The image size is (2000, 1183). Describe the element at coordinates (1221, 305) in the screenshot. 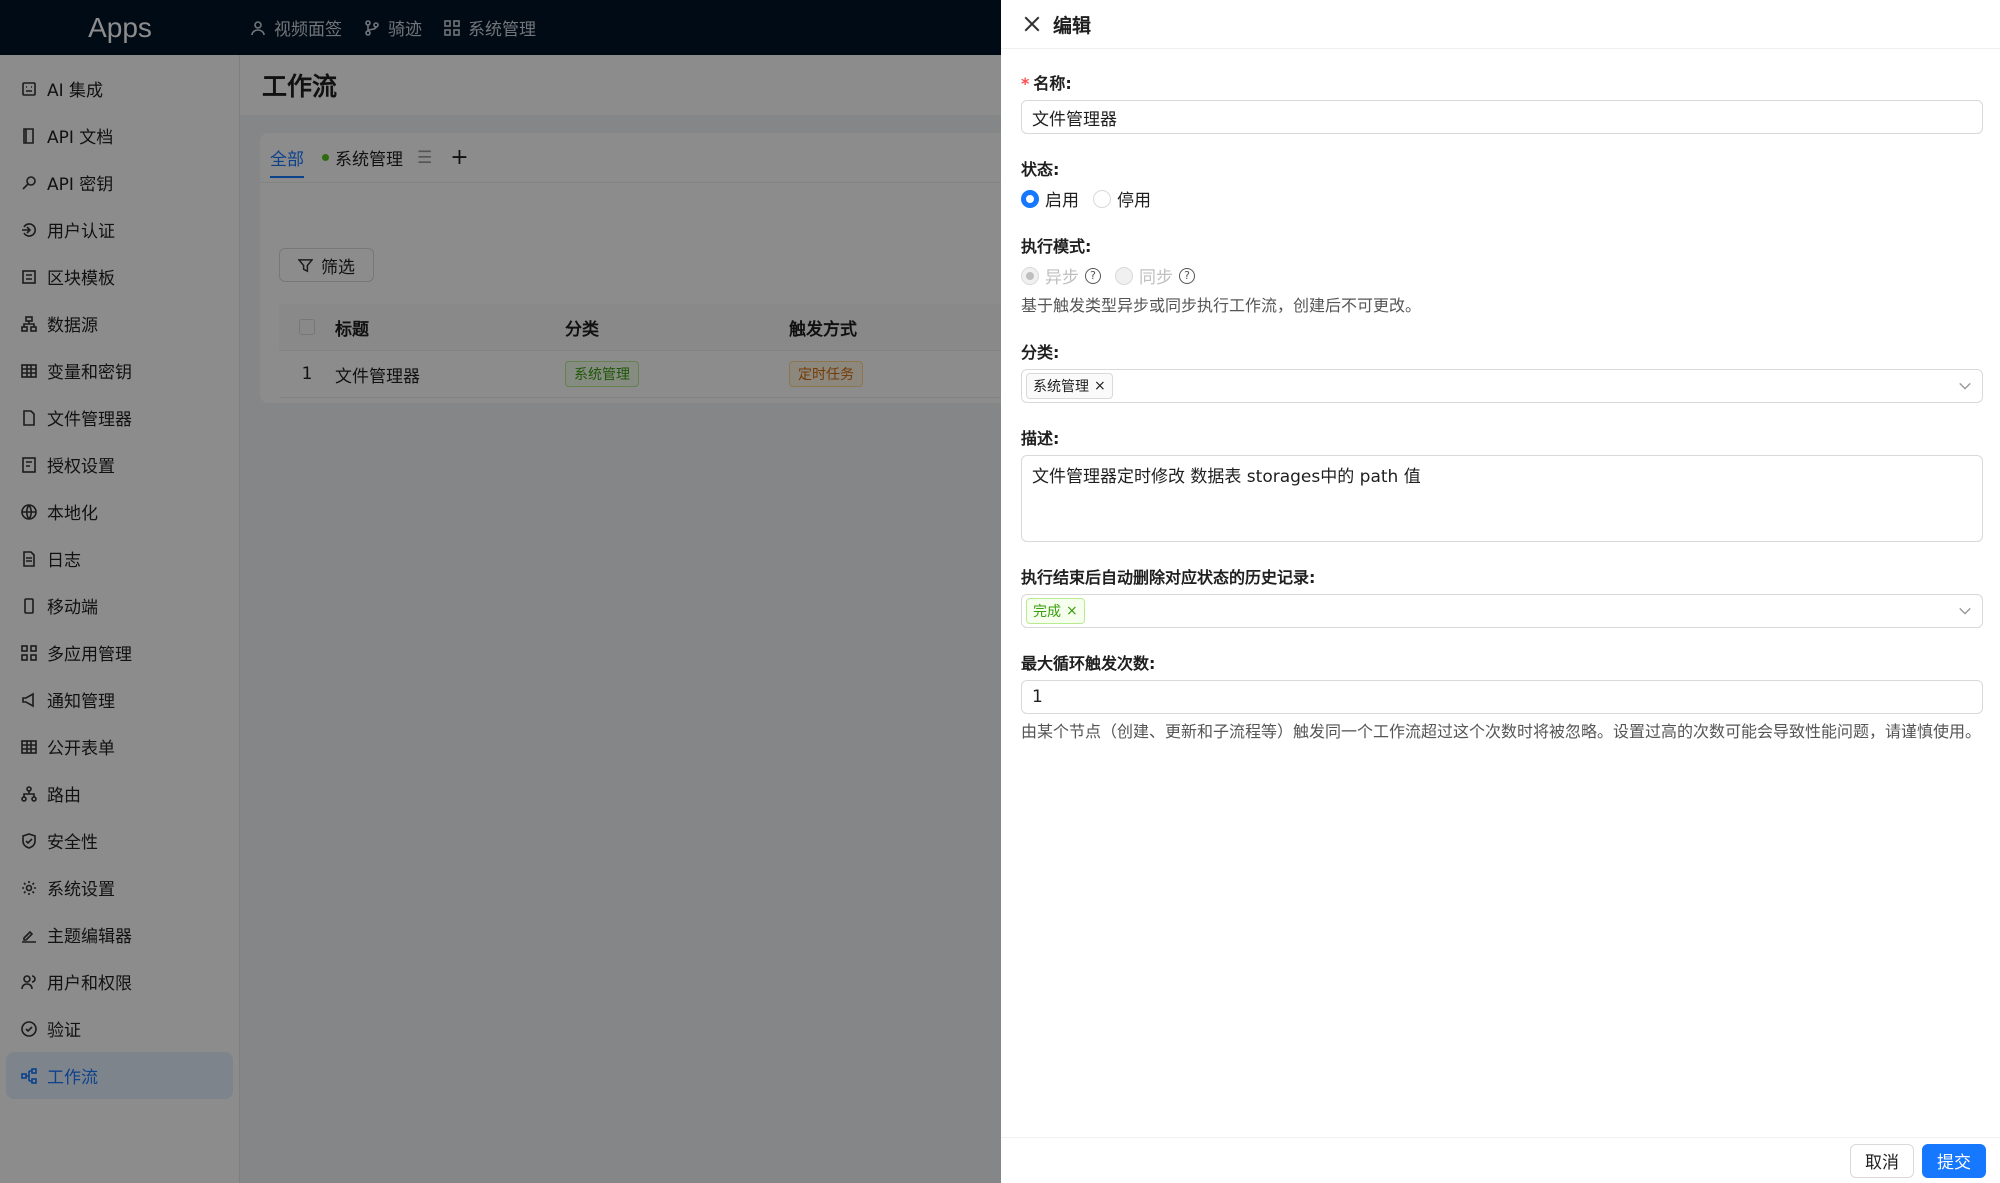

I see `mode-help-text: 基于触发类型异步或同步执行工作流，创建后不可更改。` at that location.